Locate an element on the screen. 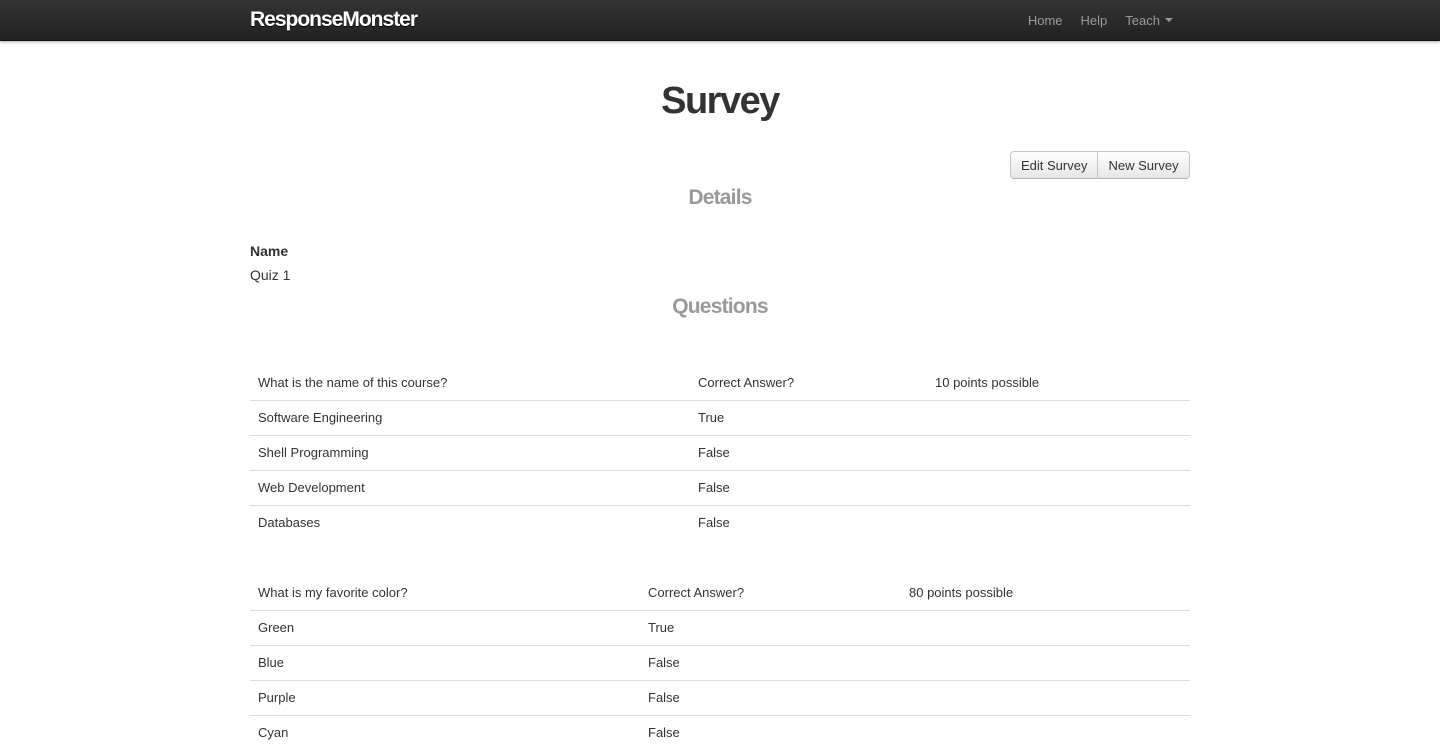 Image resolution: width=1440 pixels, height=750 pixels. questions-heading: Questions is located at coordinates (720, 306).